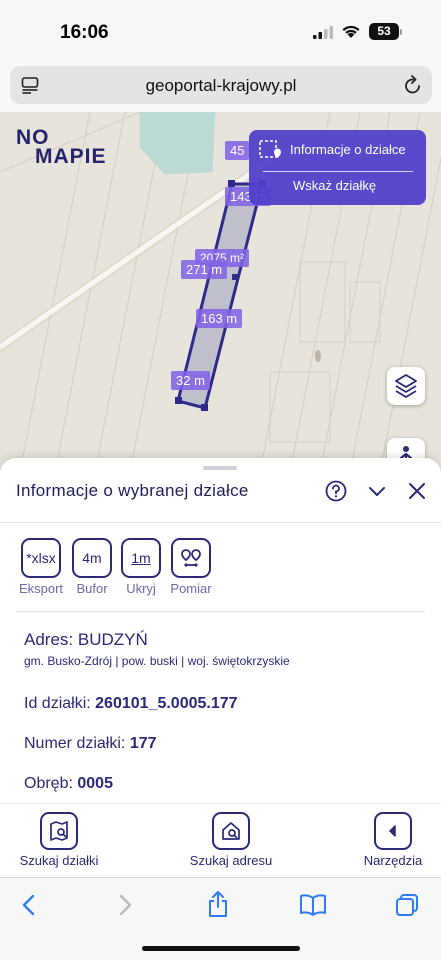  Describe the element at coordinates (219, 318) in the screenshot. I see `measurement-label: 163 m` at that location.